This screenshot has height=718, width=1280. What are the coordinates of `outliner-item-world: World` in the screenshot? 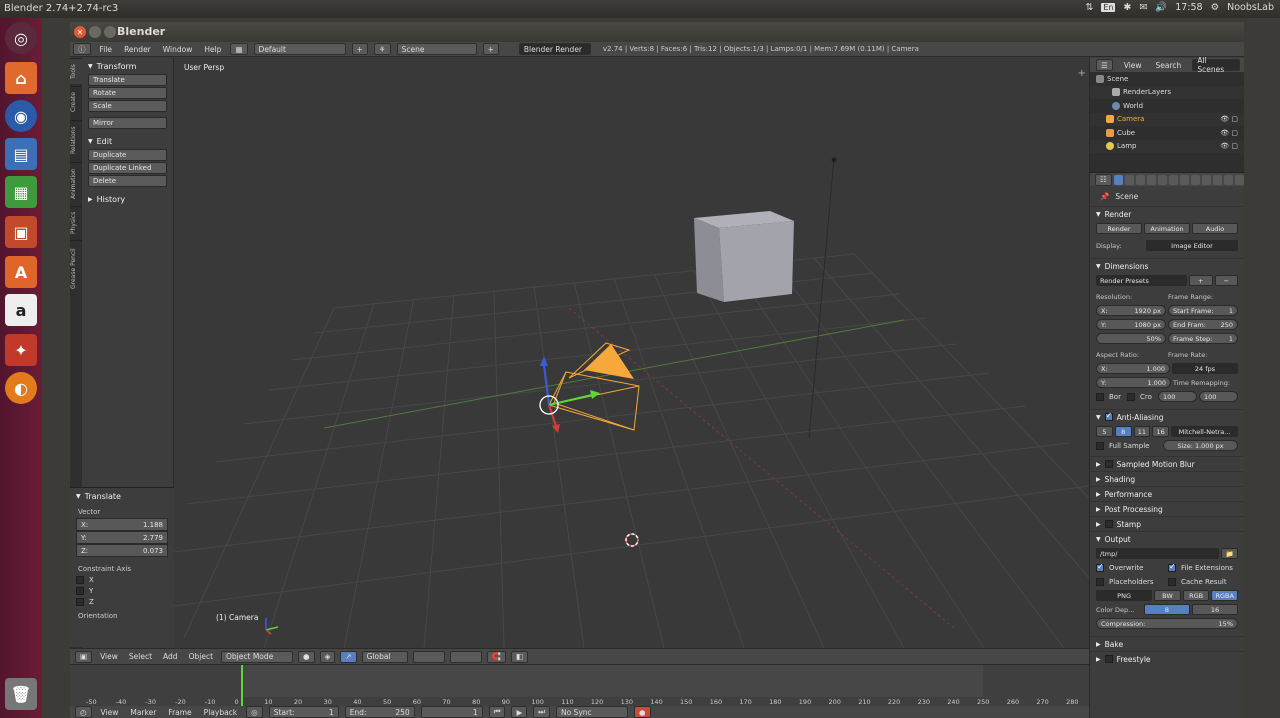 It's located at (1167, 106).